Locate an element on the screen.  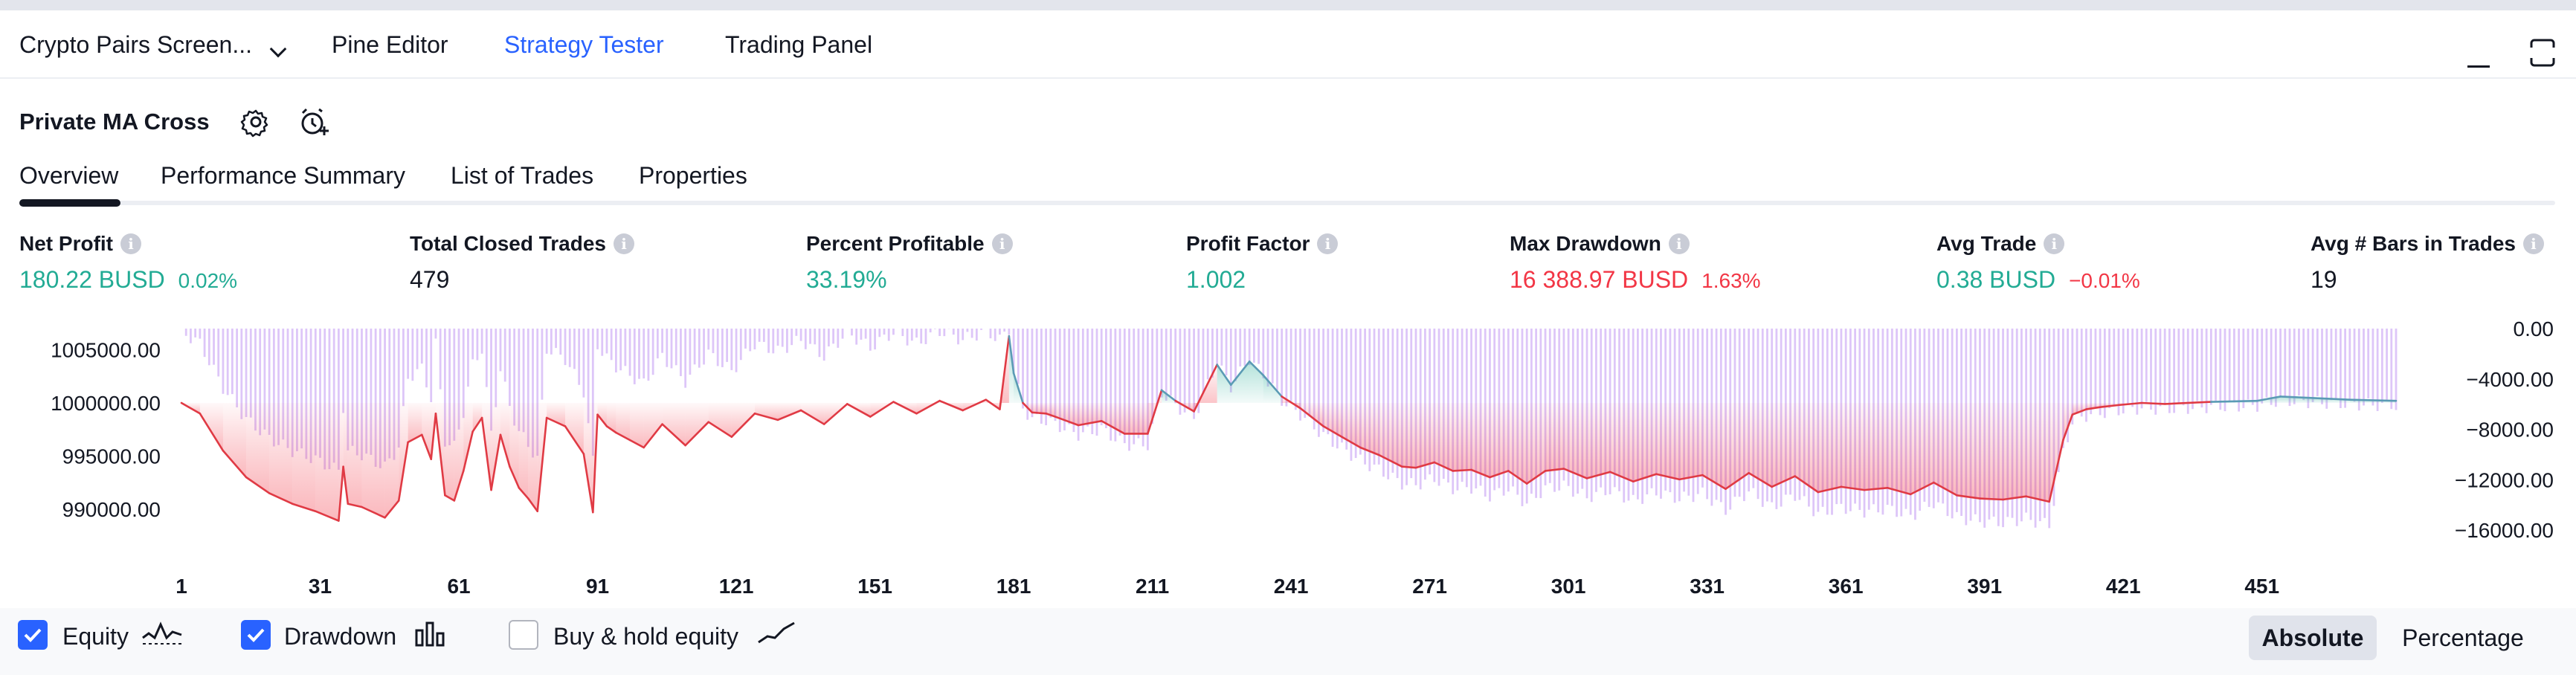
equity-line-icon is located at coordinates (162, 633).